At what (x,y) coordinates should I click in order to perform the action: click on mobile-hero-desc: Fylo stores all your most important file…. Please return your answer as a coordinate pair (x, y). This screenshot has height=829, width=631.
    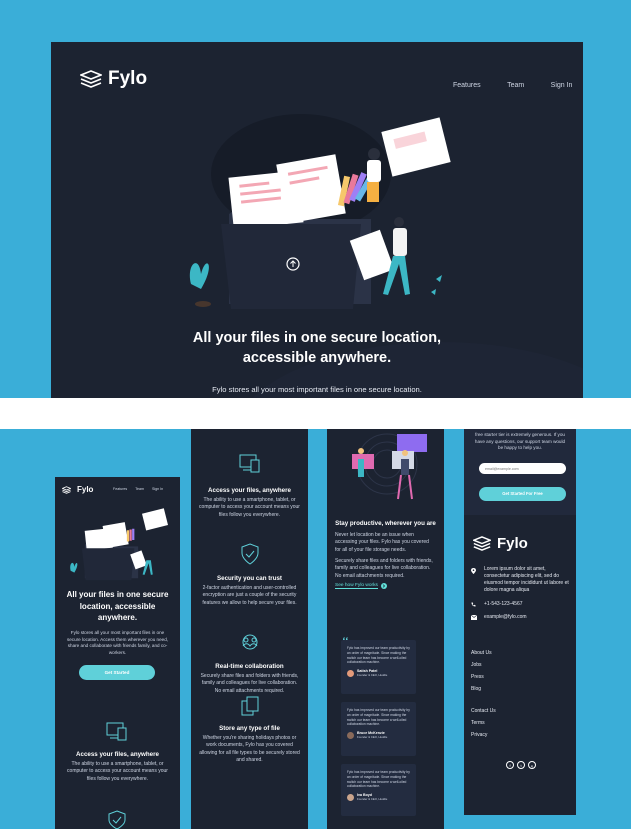
    Looking at the image, I should click on (117, 642).